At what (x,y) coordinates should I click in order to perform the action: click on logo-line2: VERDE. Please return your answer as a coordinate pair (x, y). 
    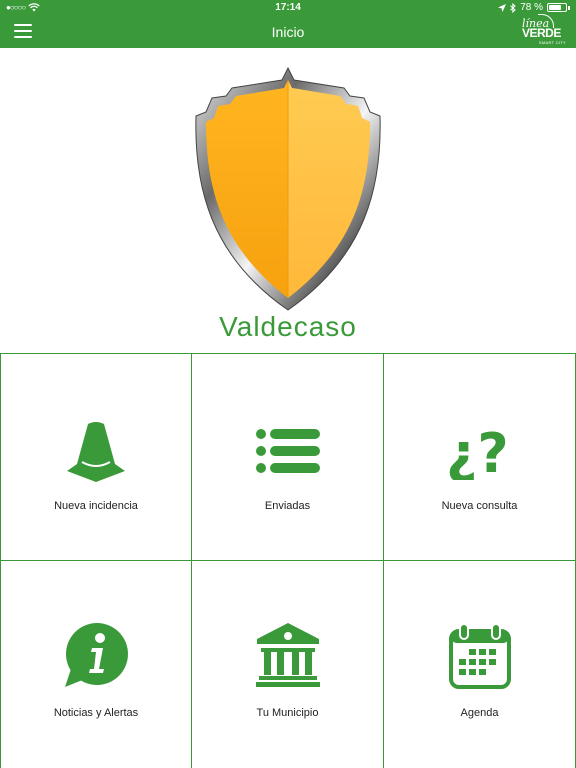
    Looking at the image, I should click on (541, 33).